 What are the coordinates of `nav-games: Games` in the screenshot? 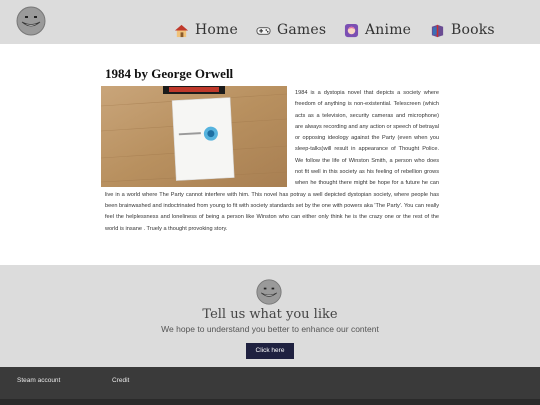 It's located at (291, 30).